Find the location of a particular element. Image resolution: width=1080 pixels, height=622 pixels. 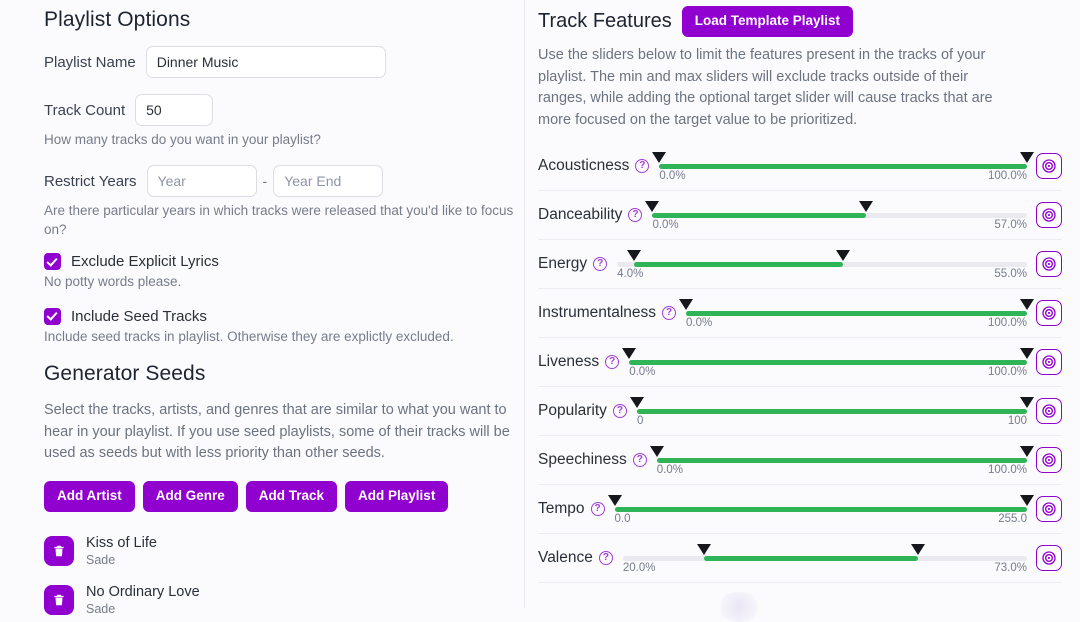

add-playlist-button: Add Playlist is located at coordinates (397, 496).